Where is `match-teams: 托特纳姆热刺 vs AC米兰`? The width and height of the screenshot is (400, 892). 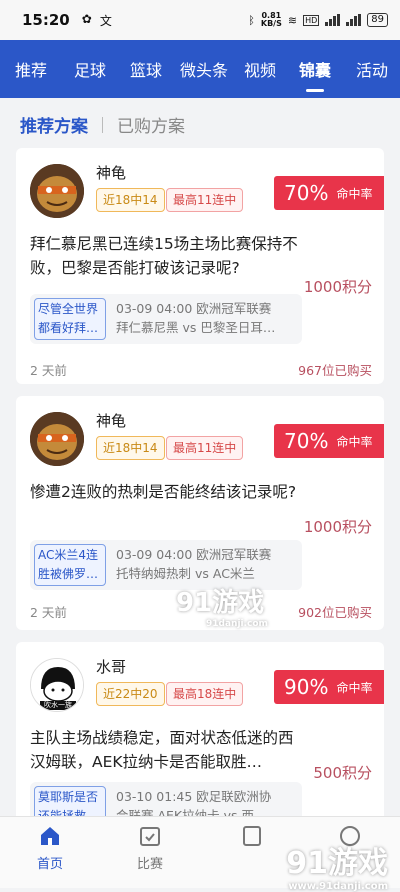
match-teams: 托特纳姆热刺 vs AC米兰 is located at coordinates (185, 573).